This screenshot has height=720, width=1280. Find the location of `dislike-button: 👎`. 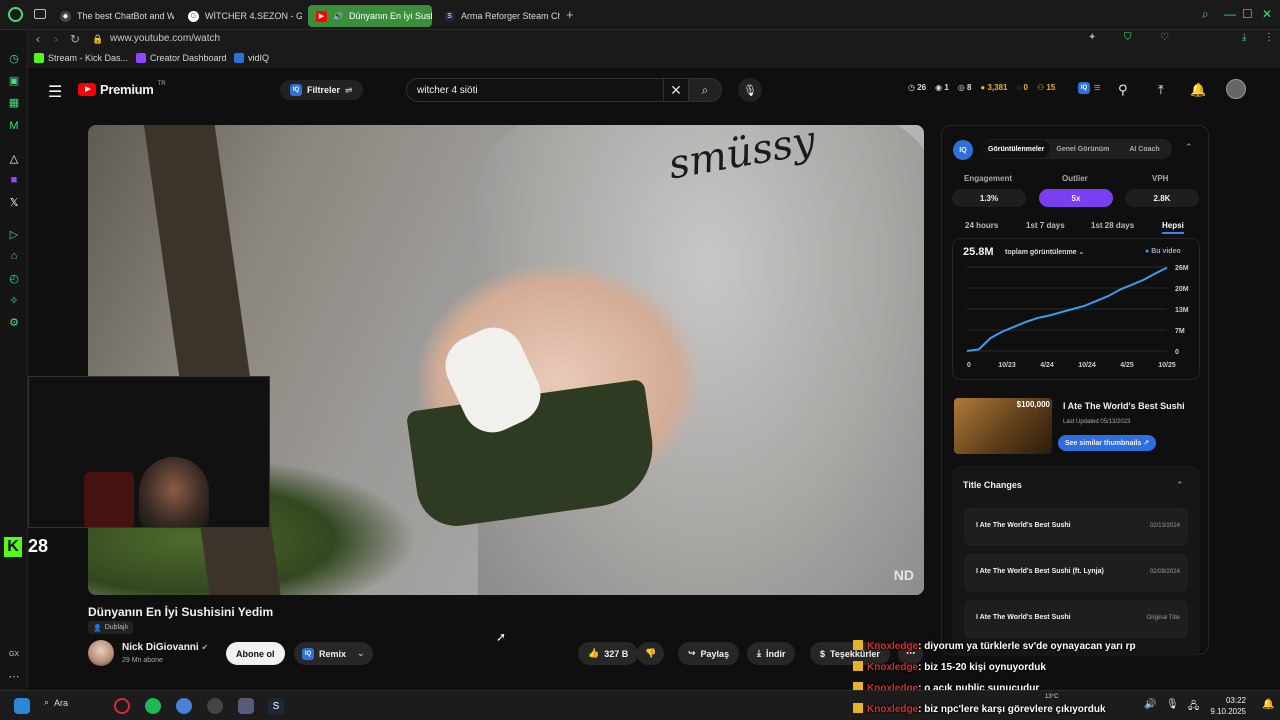

dislike-button: 👎 is located at coordinates (651, 653).